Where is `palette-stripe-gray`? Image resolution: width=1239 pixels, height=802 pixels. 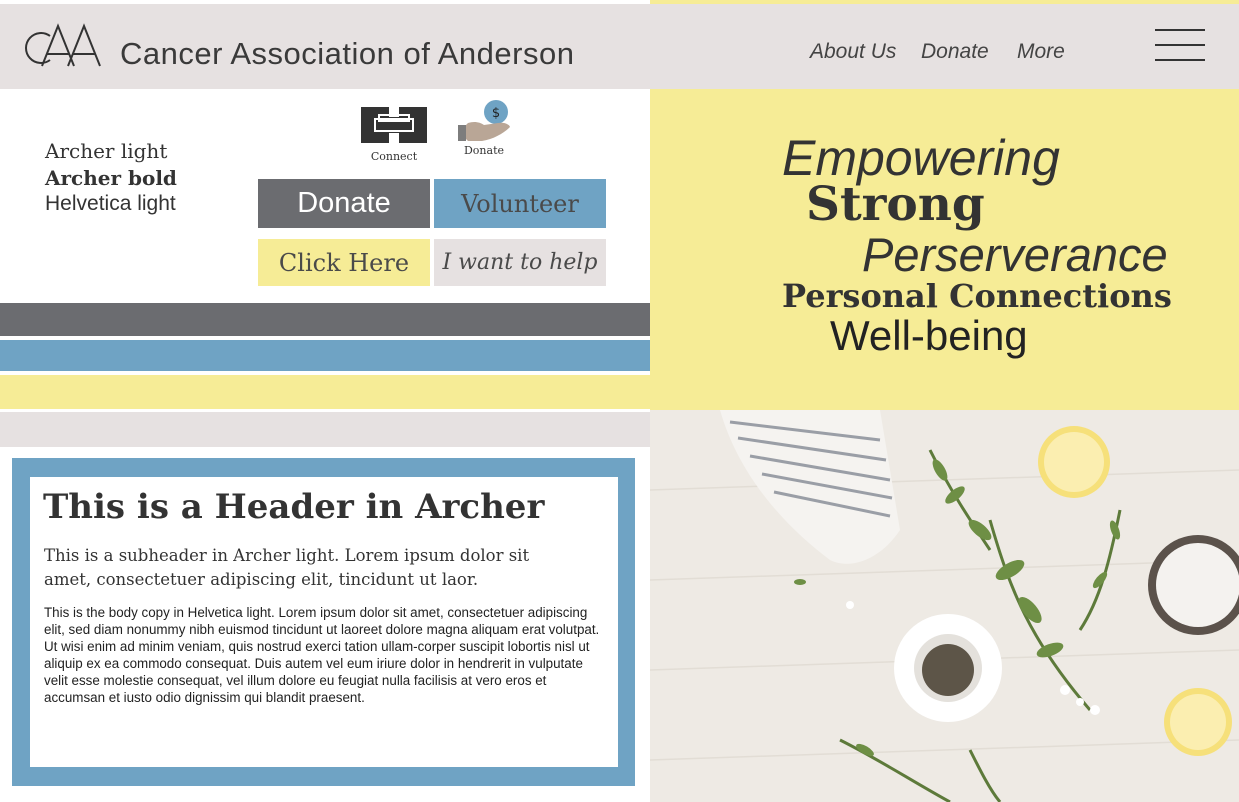
palette-stripe-gray is located at coordinates (325, 319).